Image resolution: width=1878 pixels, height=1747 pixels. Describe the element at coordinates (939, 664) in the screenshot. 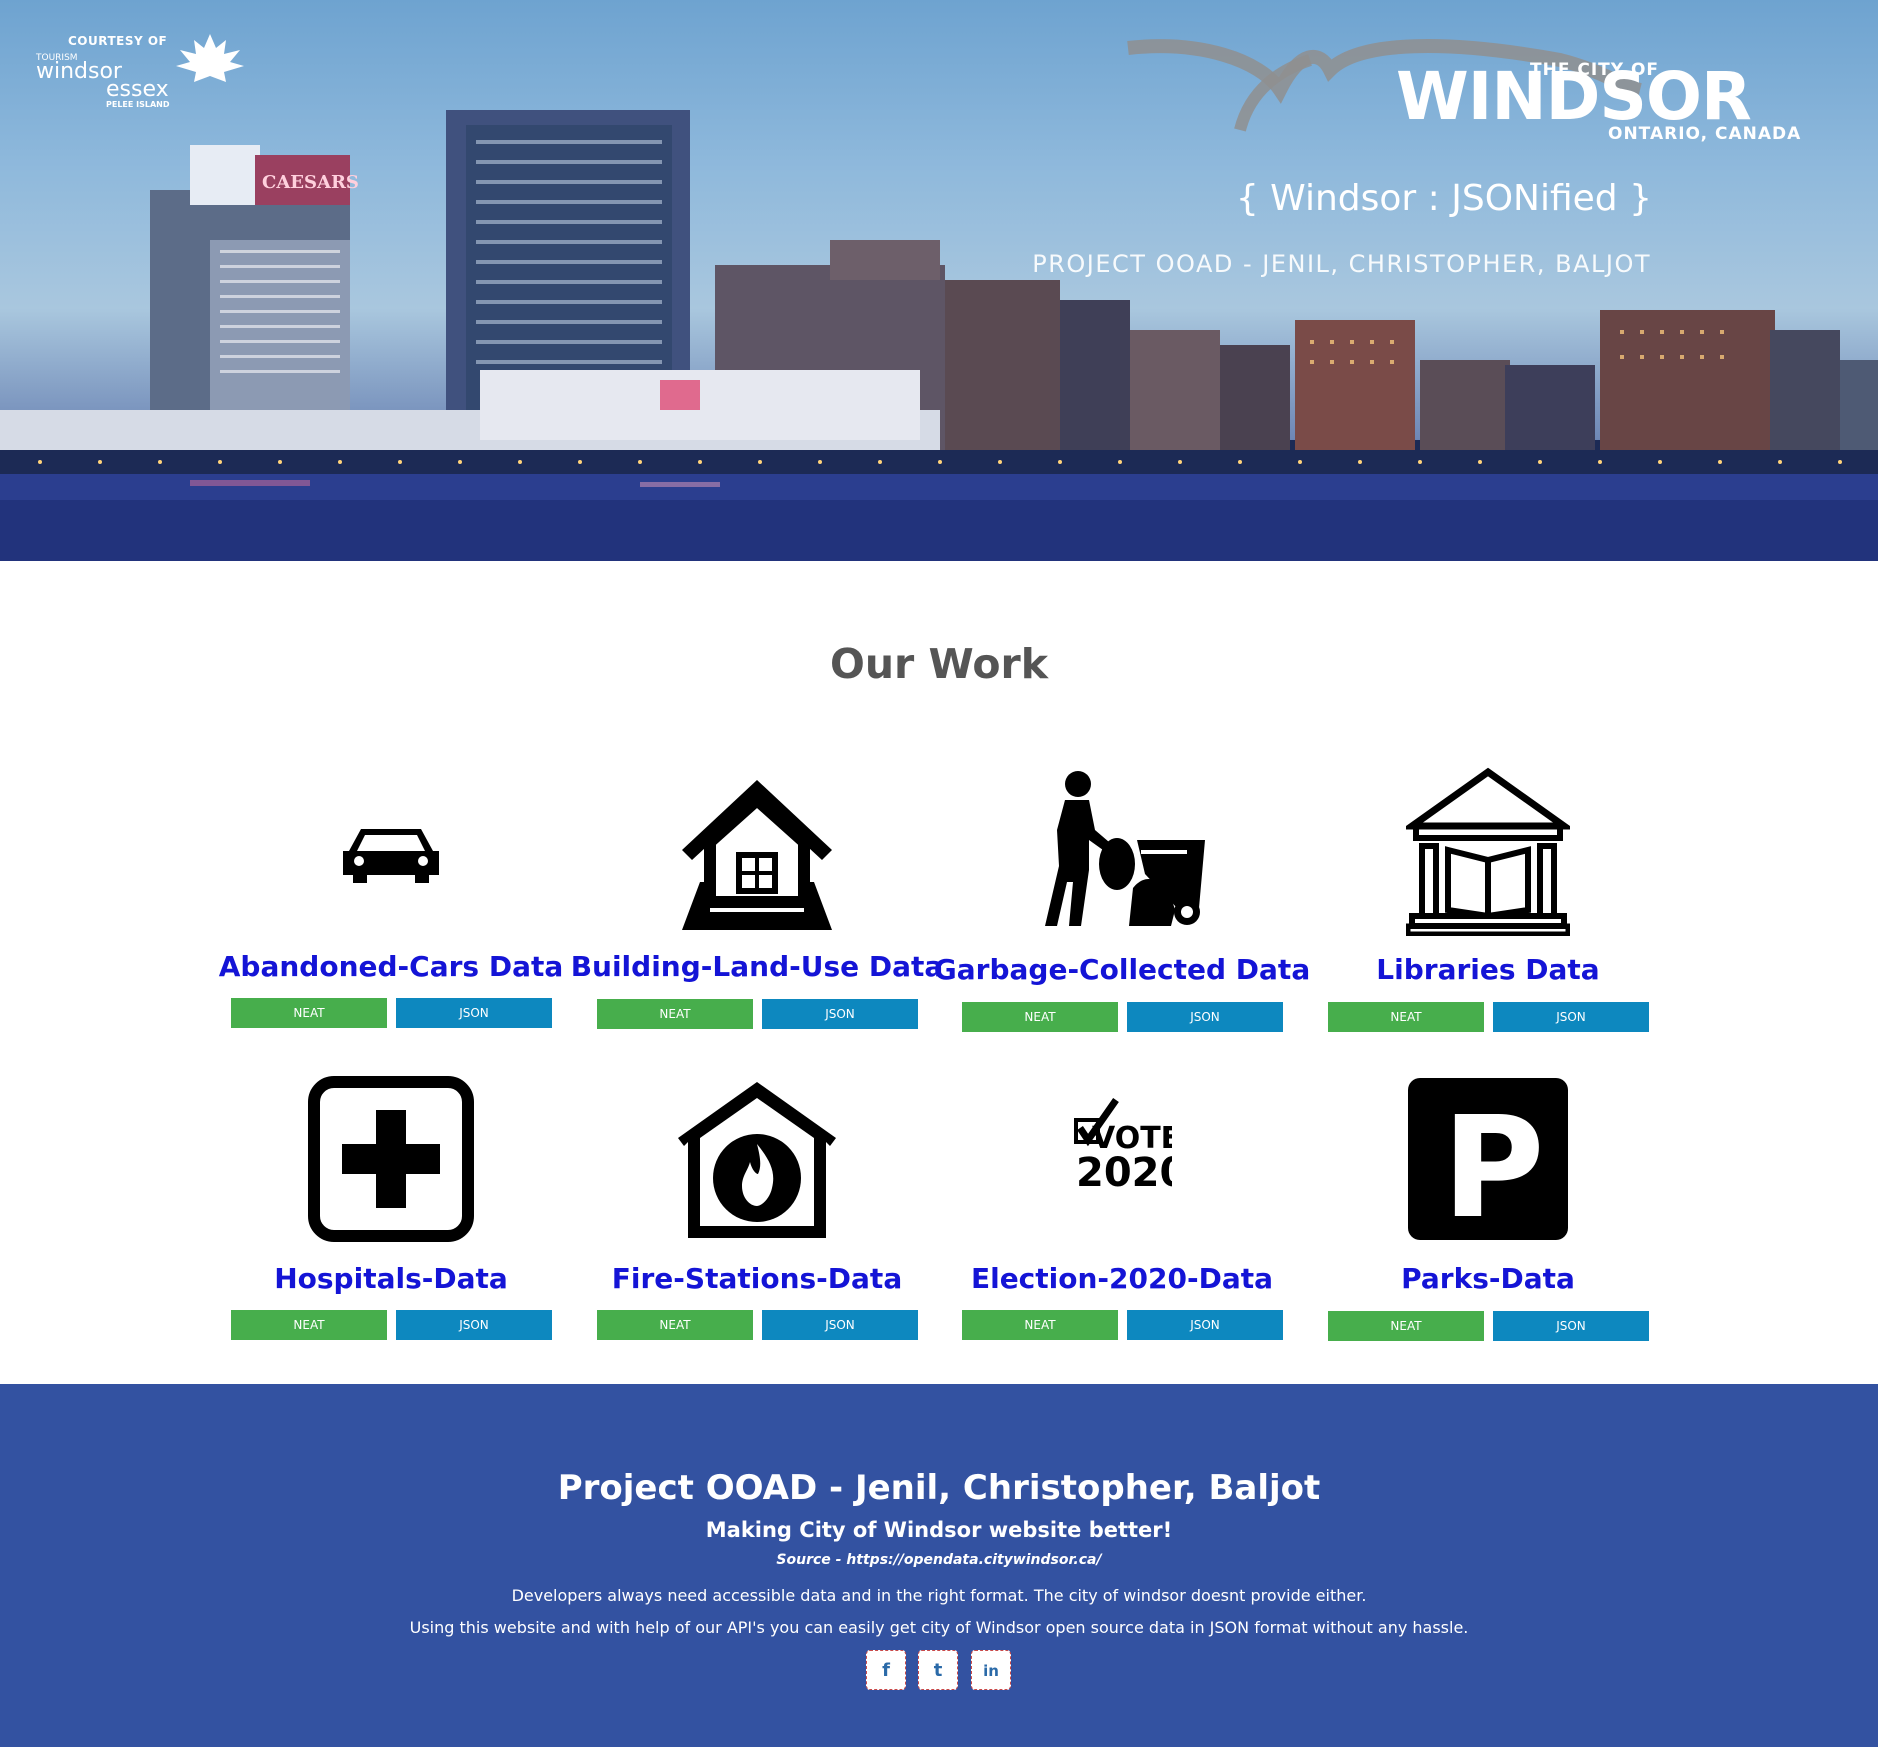

I see `our-work-heading: Our Work` at that location.